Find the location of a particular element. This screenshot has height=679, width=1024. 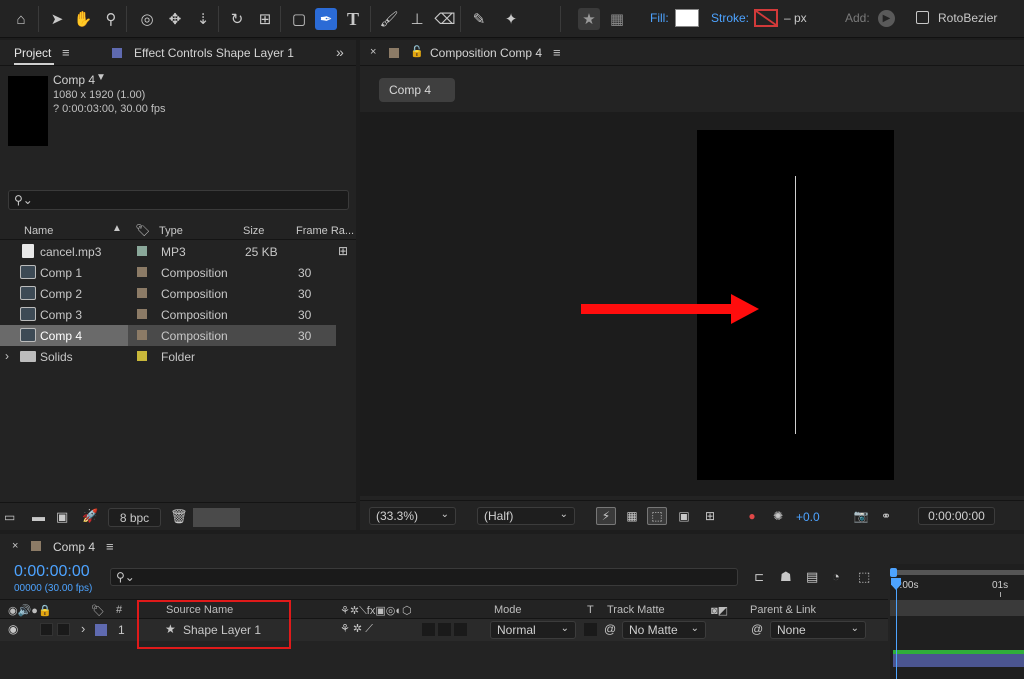

shape-path-line is located at coordinates (795, 305).